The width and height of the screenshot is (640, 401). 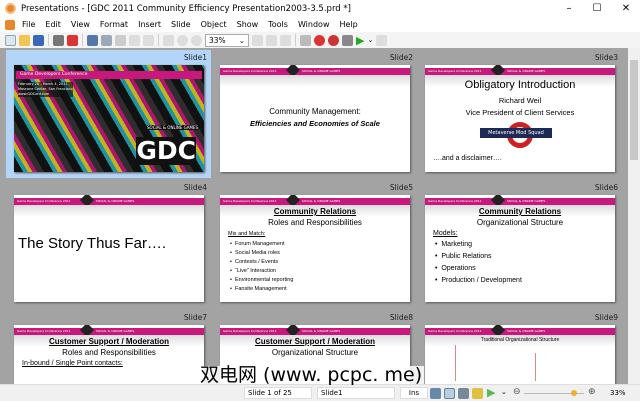 What do you see at coordinates (109, 341) in the screenshot?
I see `slide-title: Customer Support / Moderation` at bounding box center [109, 341].